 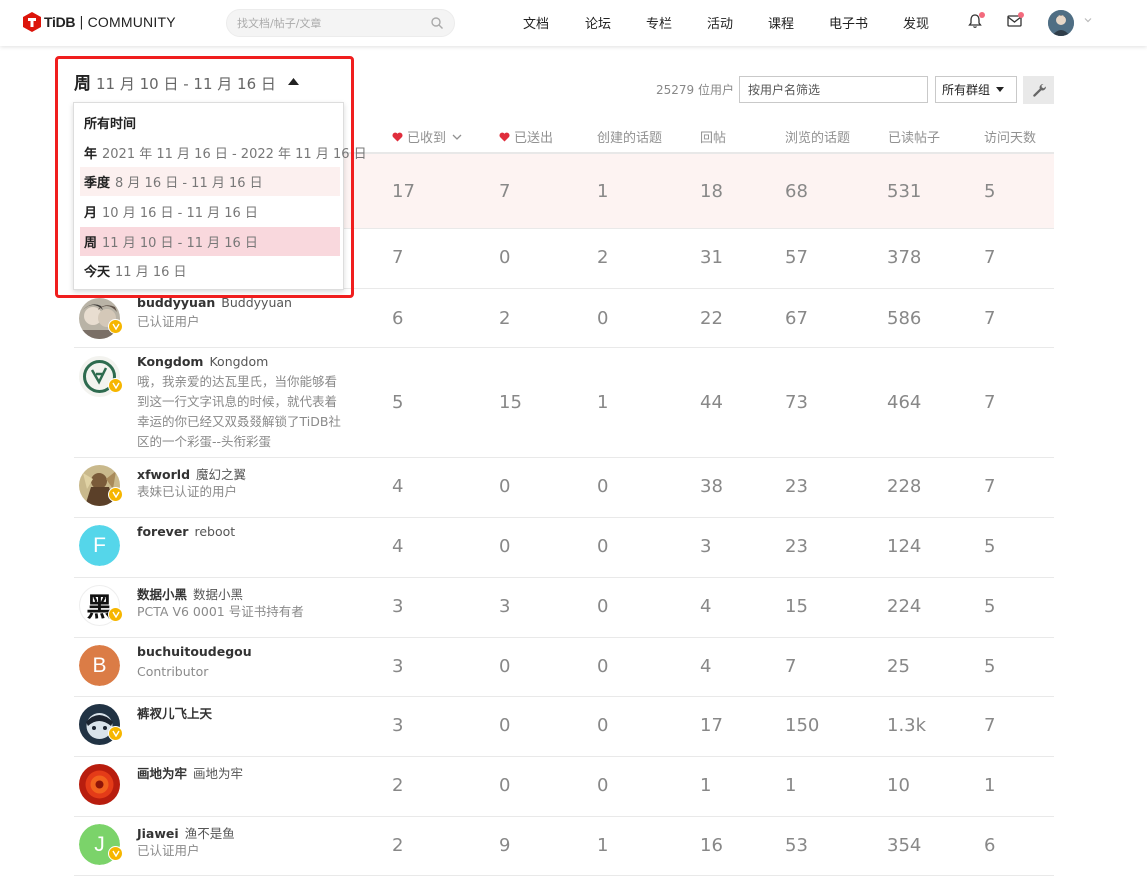 I want to click on username: xfworld 魔幻之翼, so click(x=191, y=473).